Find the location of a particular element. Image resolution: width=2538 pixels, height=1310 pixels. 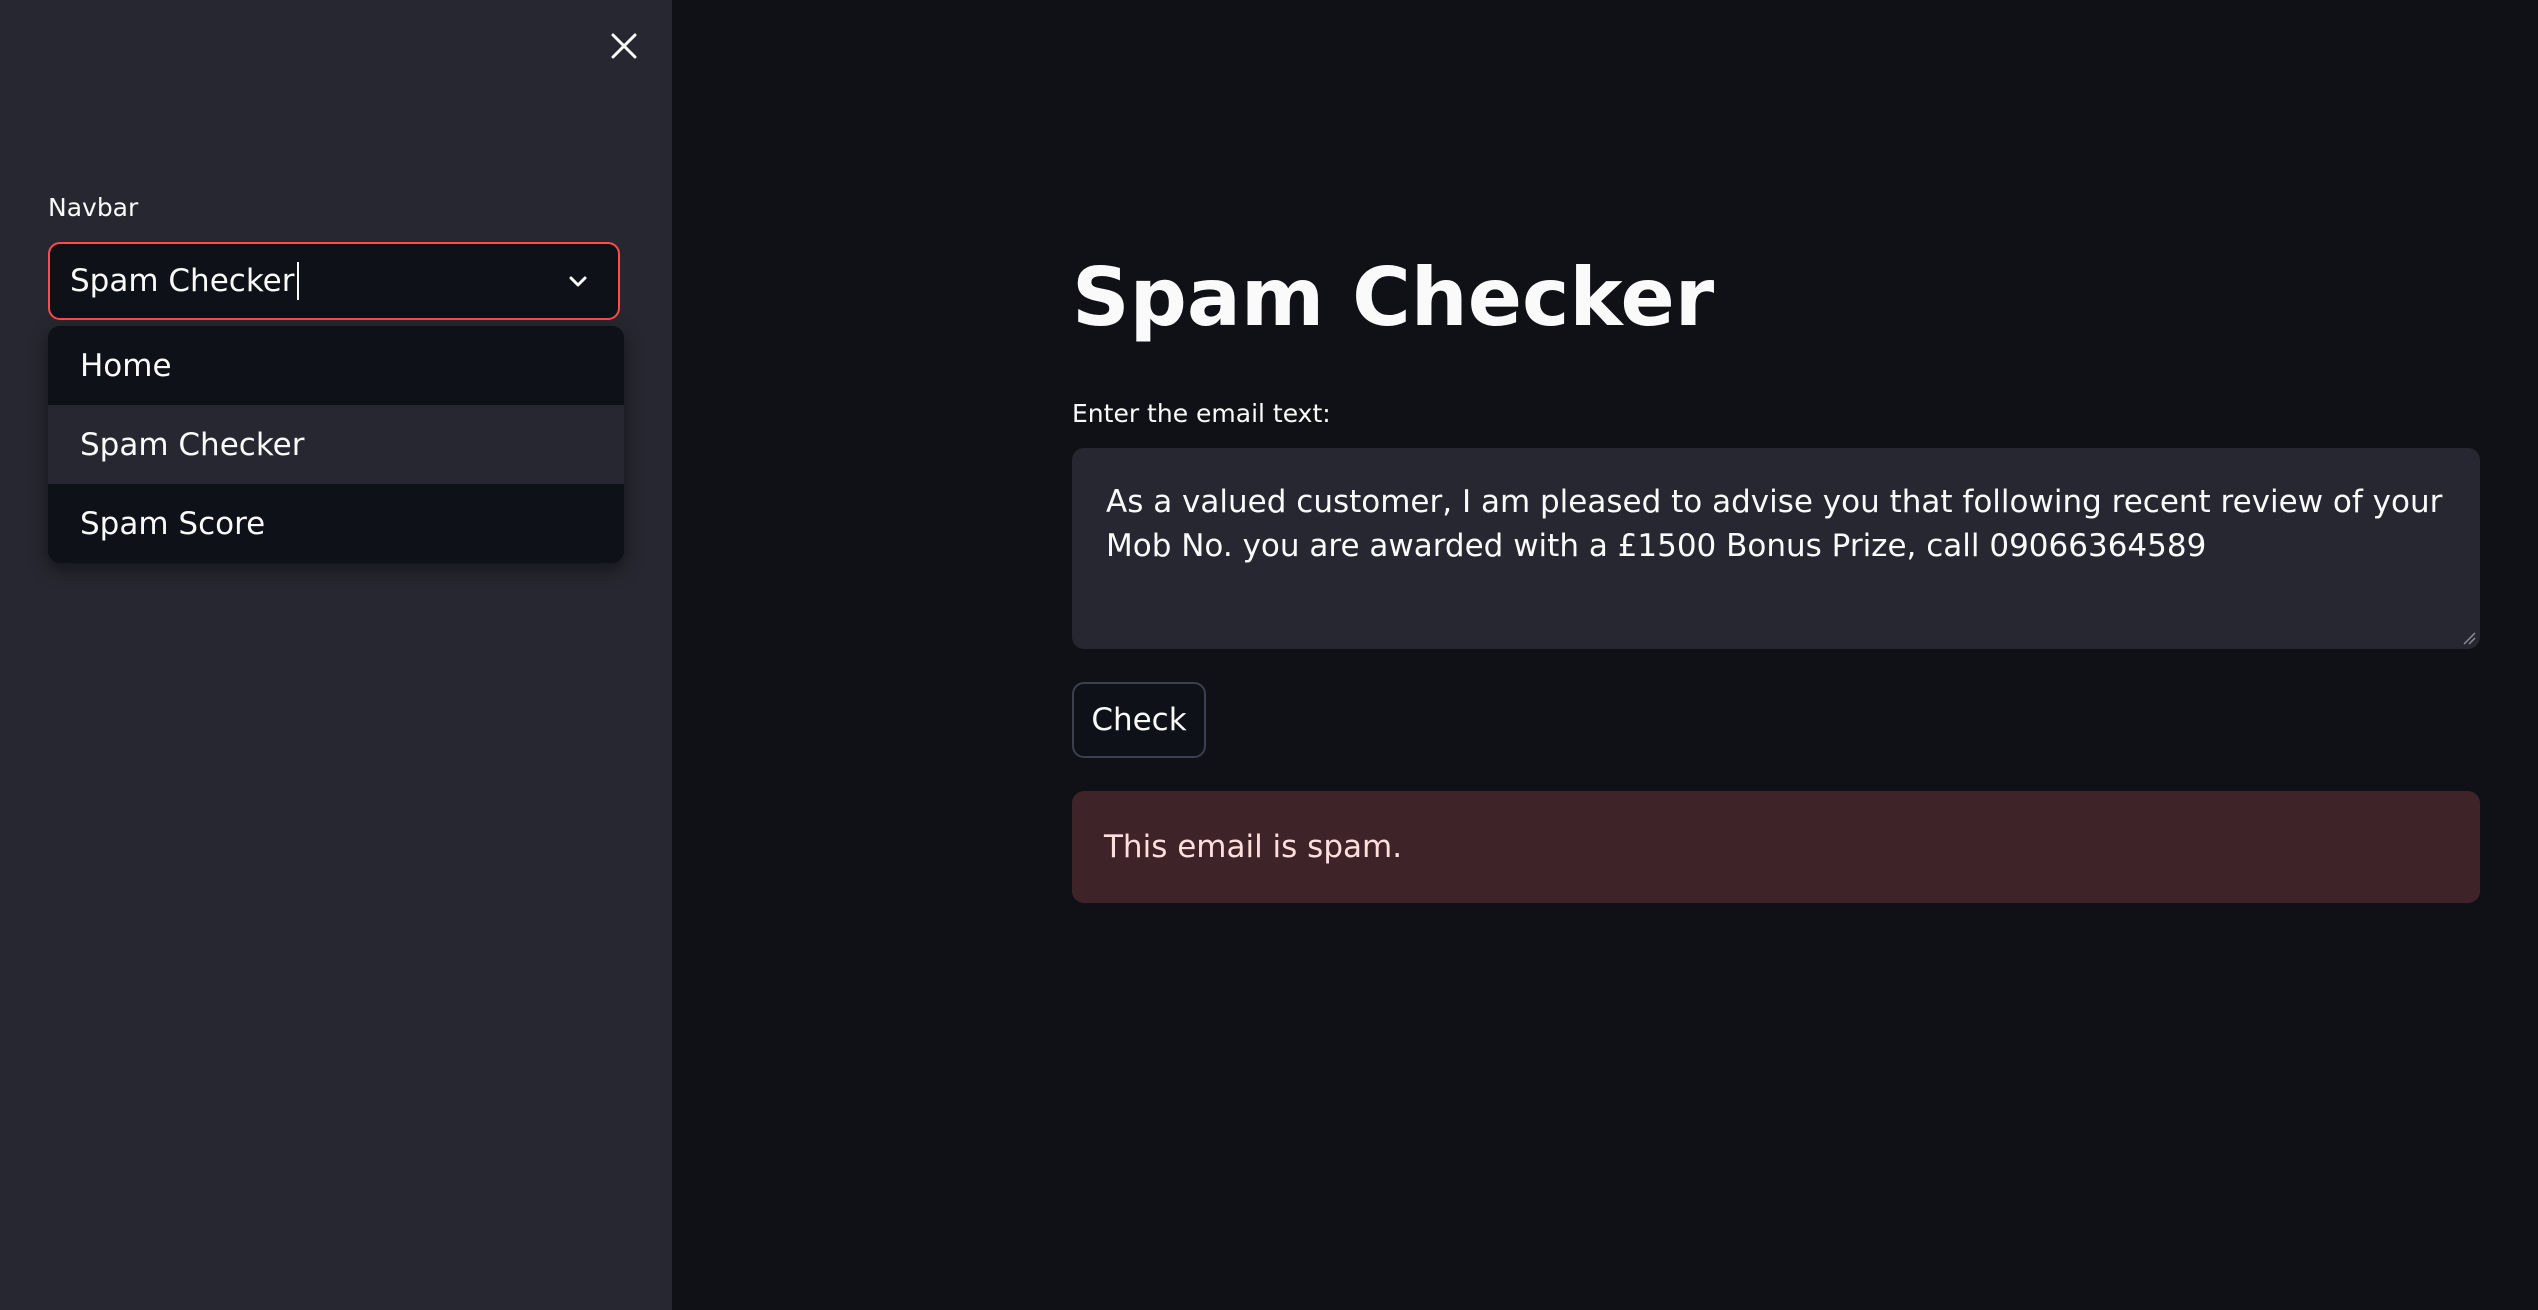

dropdown-option-spam-score: Spam Score is located at coordinates (336, 523).